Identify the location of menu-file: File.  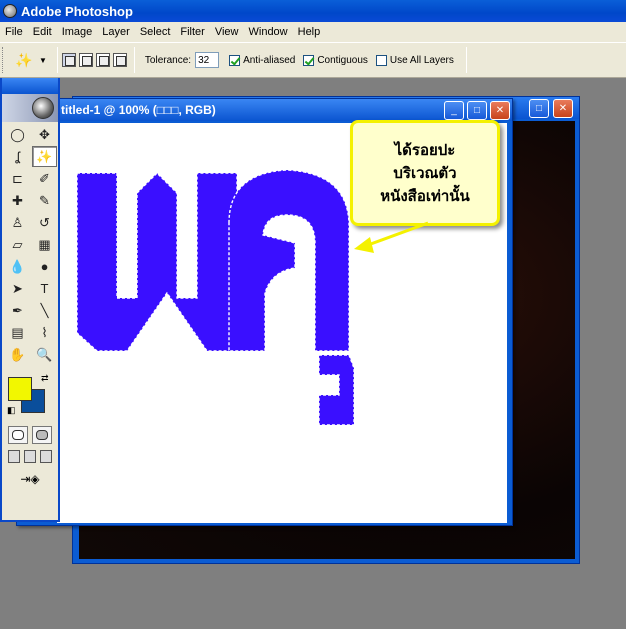
(14, 32).